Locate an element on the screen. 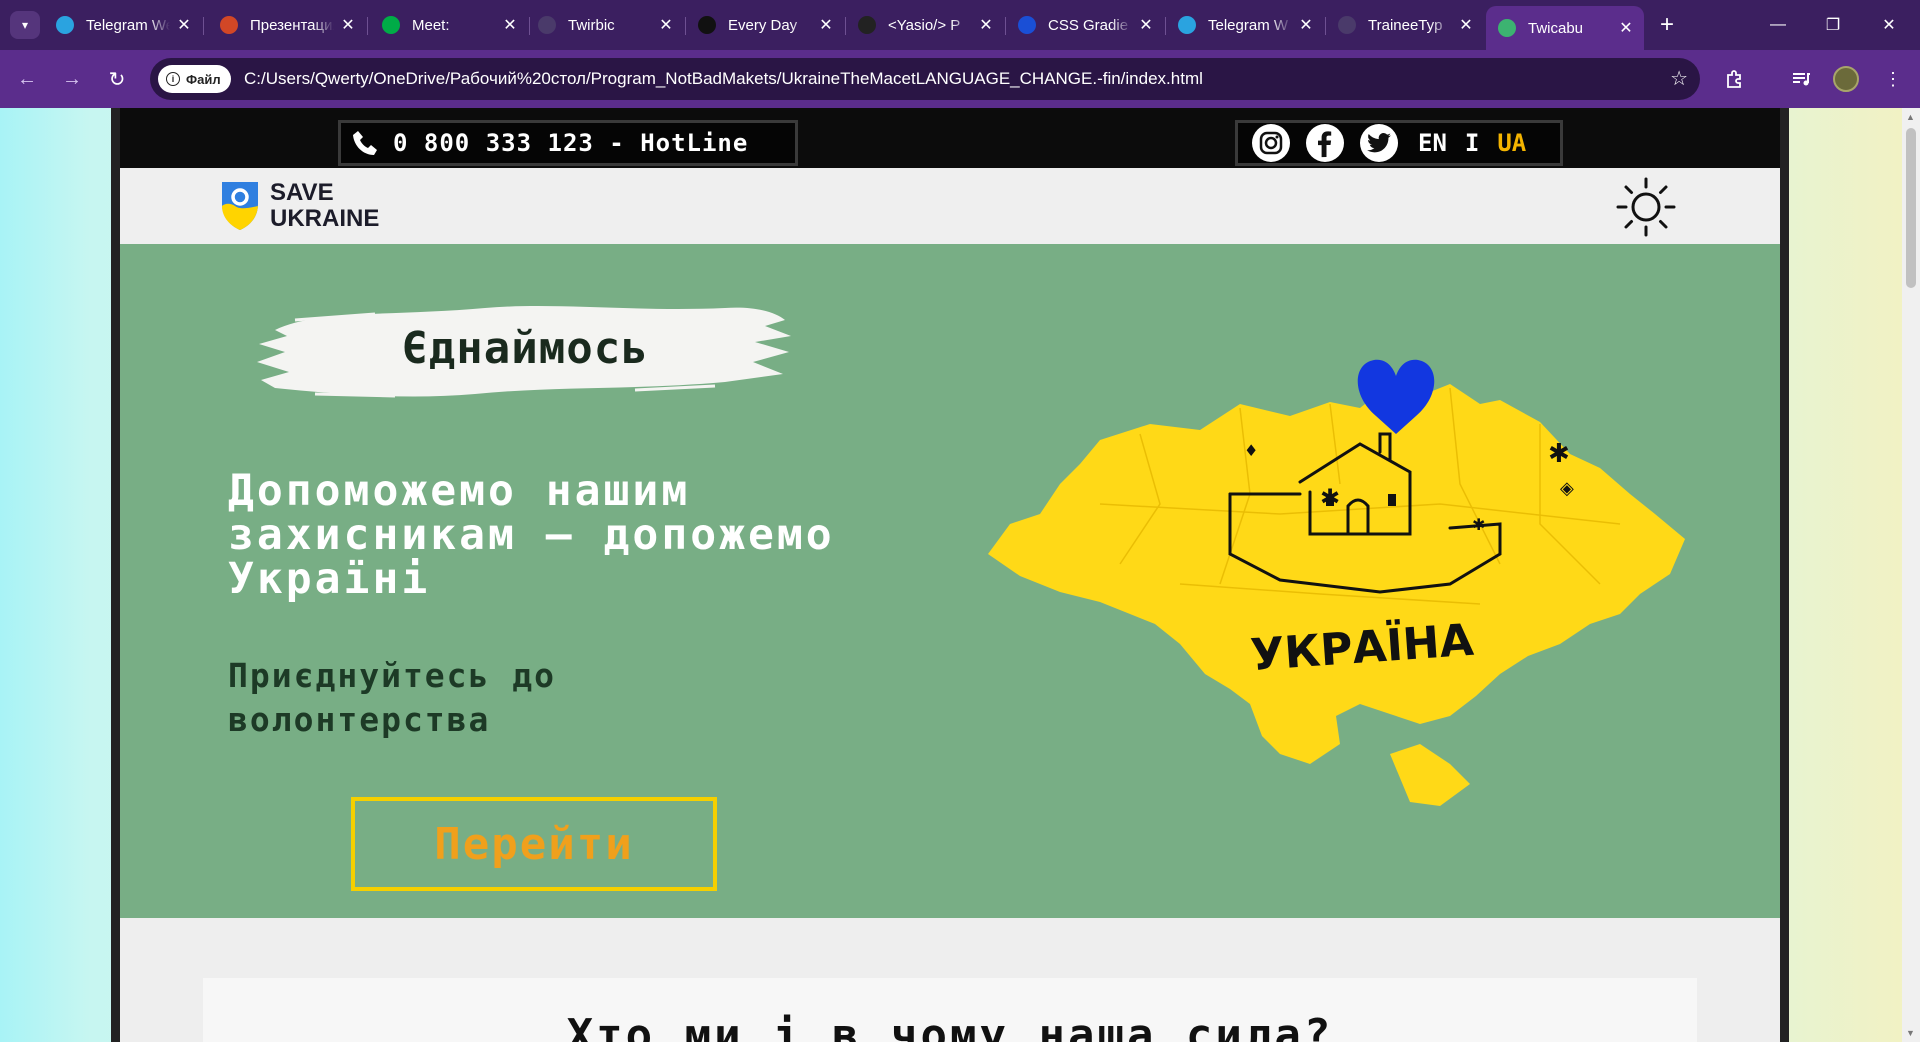 The height and width of the screenshot is (1042, 1920). scroll-down-arrow-icon: ▼ is located at coordinates (1910, 1033).